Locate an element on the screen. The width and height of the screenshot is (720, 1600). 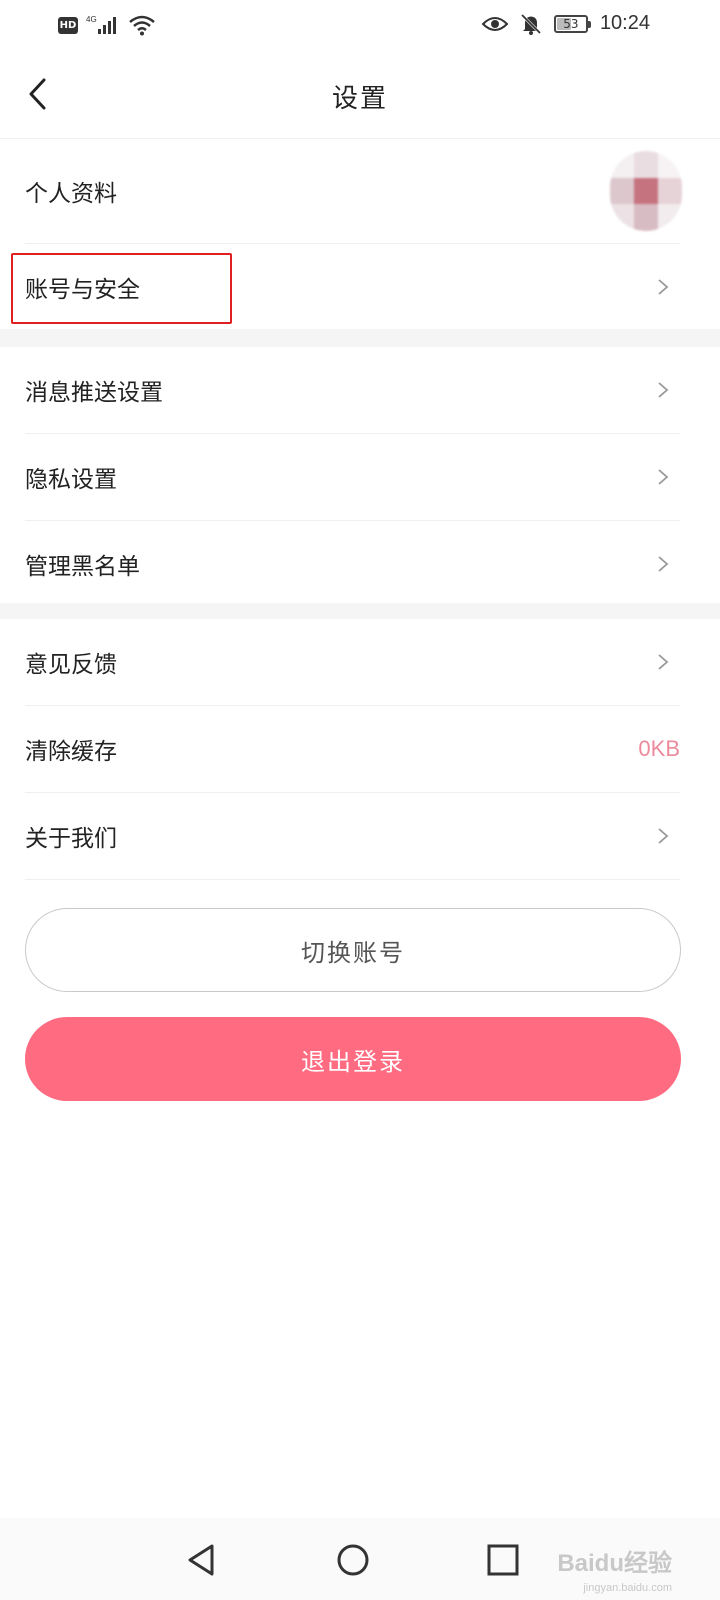
battery-icon: 53 is located at coordinates (572, 23).